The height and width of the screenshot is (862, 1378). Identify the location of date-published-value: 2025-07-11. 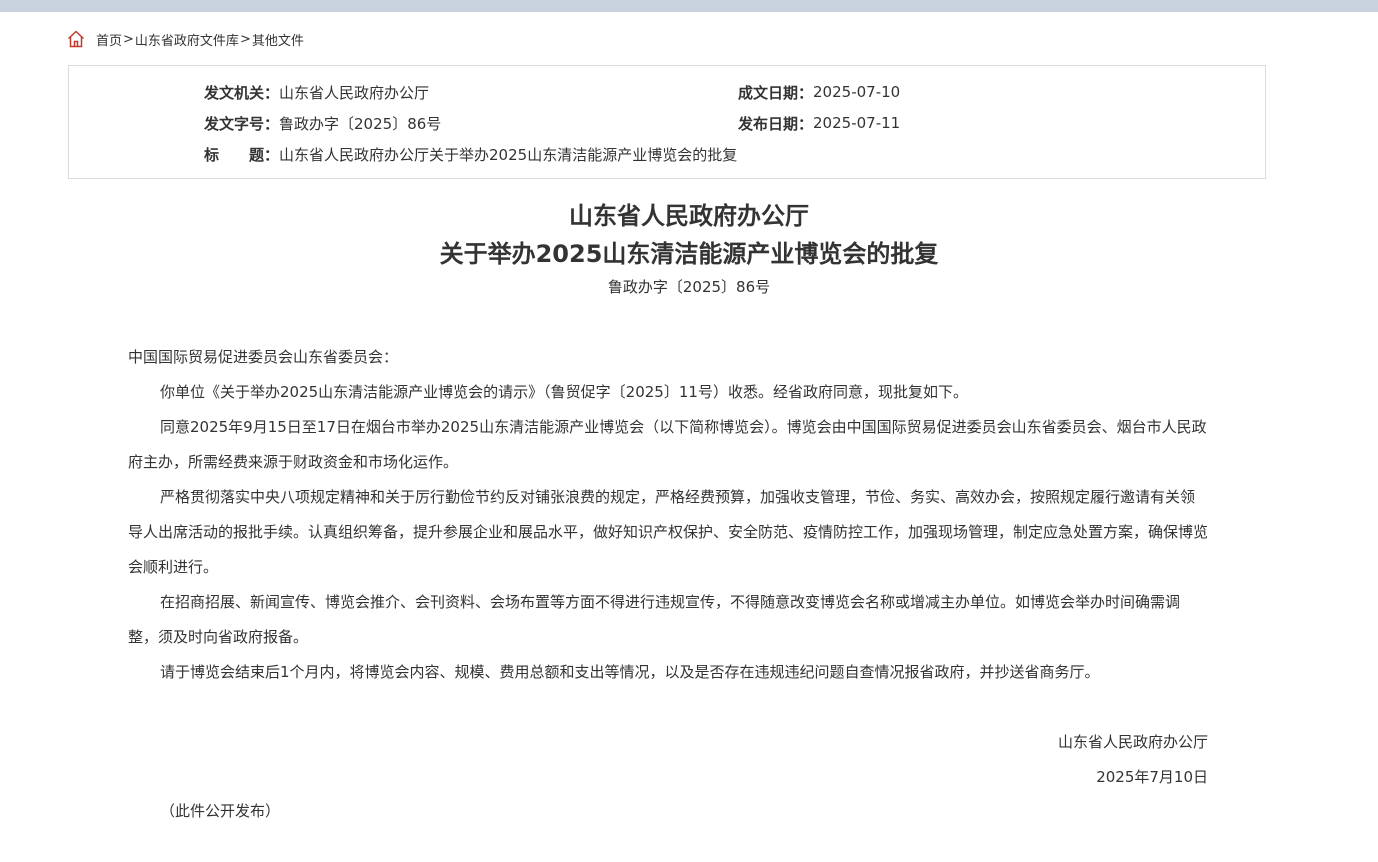
(857, 123).